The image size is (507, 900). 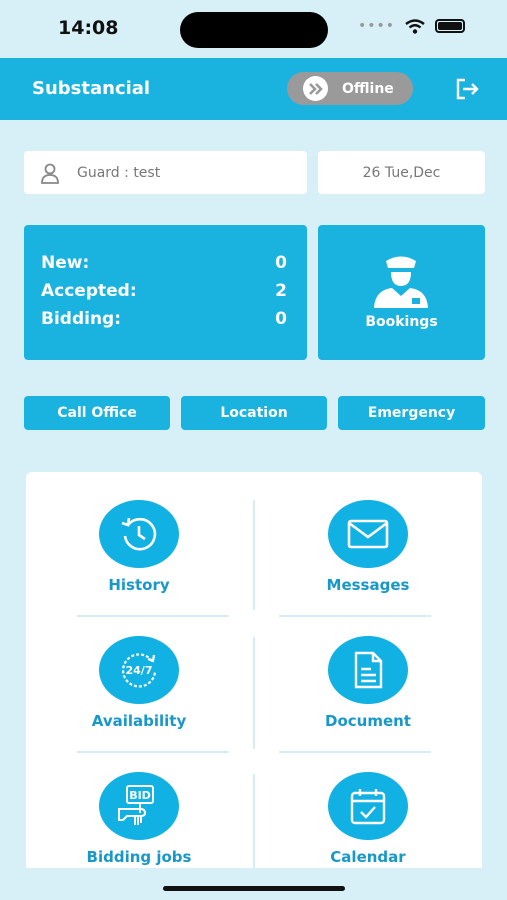 What do you see at coordinates (368, 585) in the screenshot?
I see `menu-label: Messages` at bounding box center [368, 585].